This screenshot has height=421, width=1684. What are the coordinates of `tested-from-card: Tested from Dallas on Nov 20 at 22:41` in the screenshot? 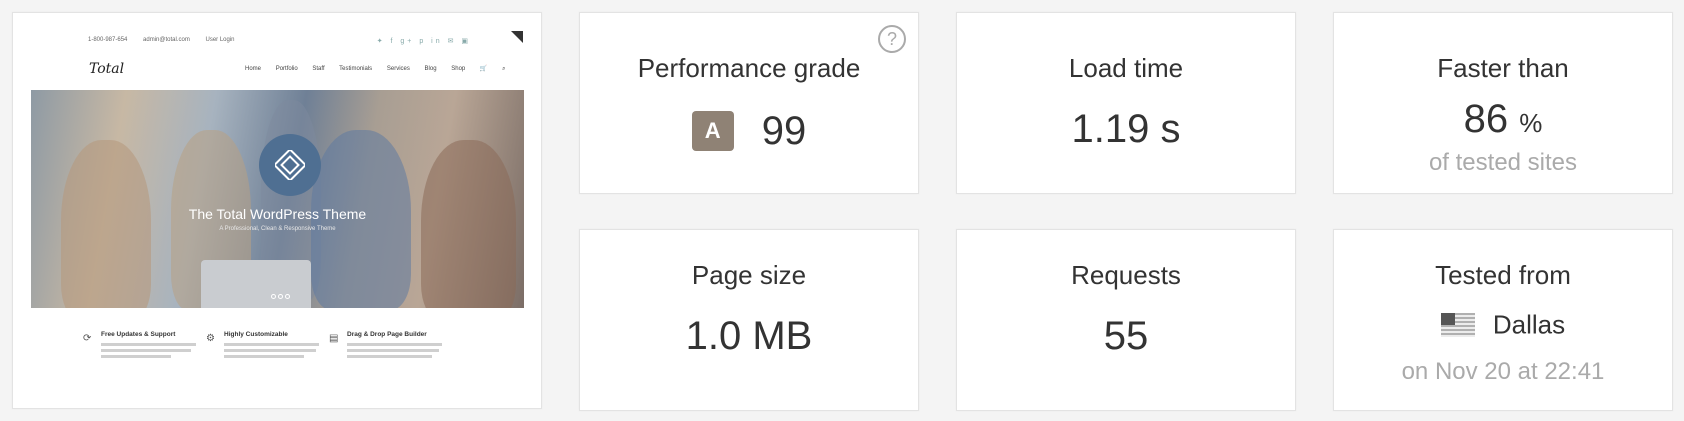 It's located at (1503, 320).